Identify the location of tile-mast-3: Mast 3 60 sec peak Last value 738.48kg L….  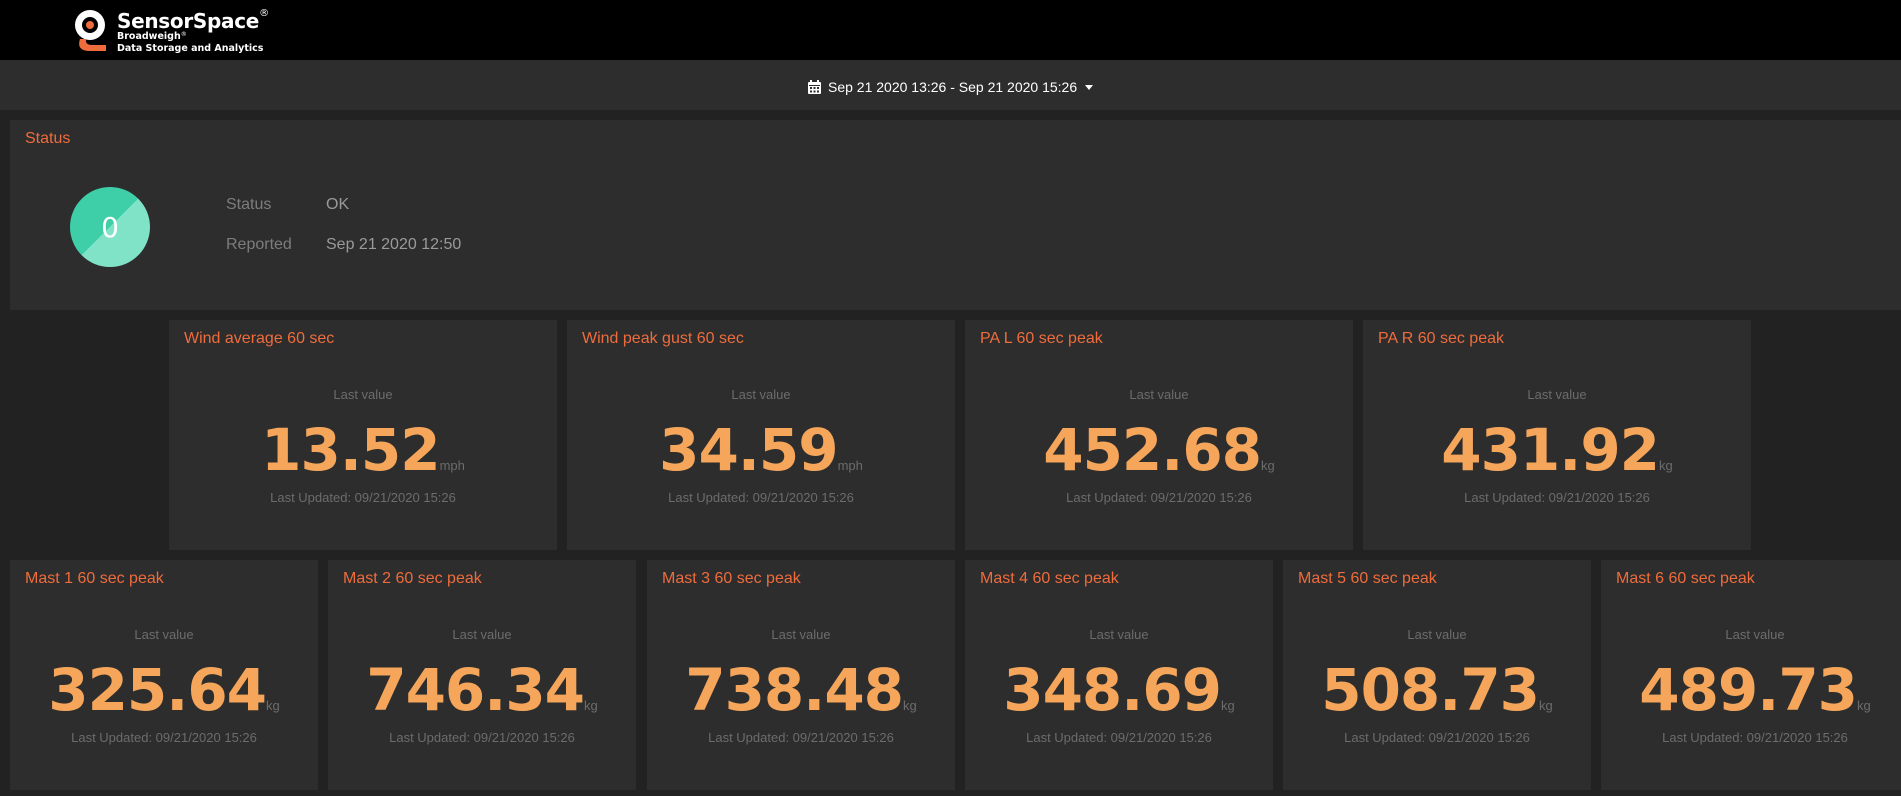
(801, 675).